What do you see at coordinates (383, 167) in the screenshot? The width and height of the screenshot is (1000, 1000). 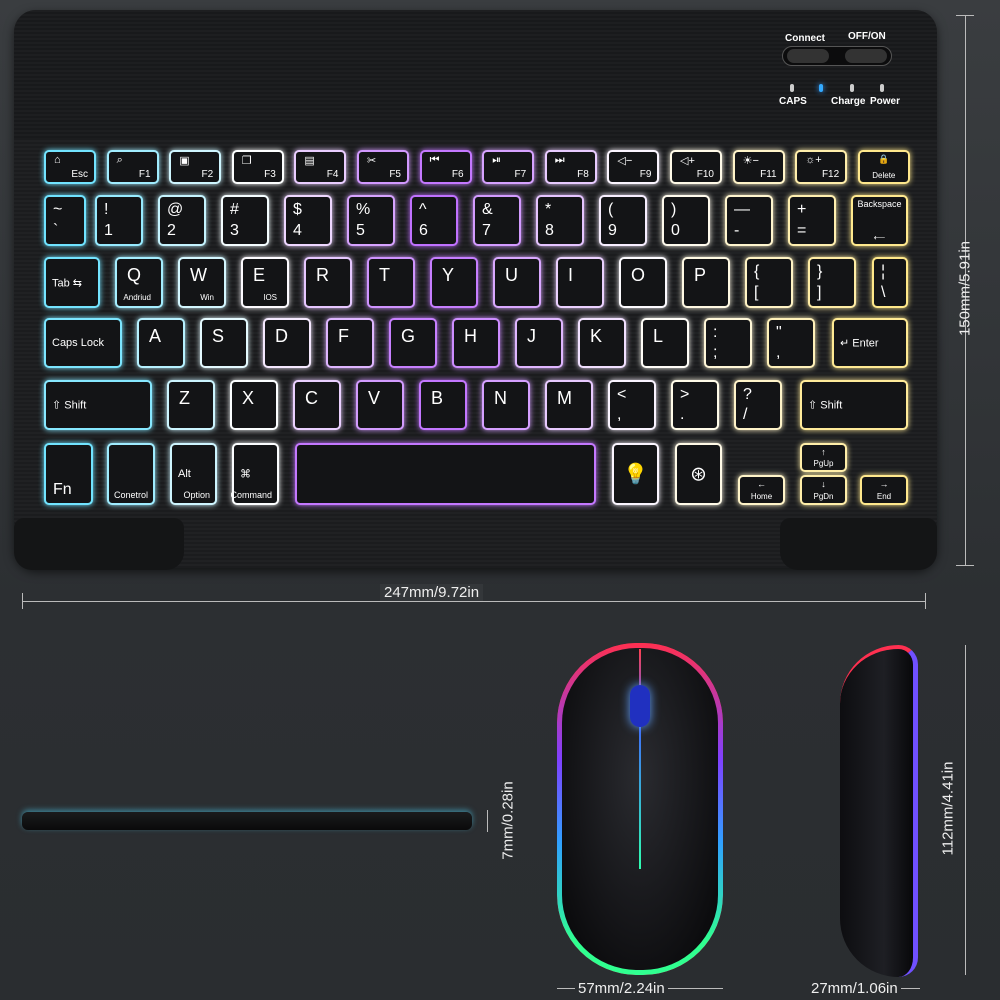 I see `key-f5: ✂ F5` at bounding box center [383, 167].